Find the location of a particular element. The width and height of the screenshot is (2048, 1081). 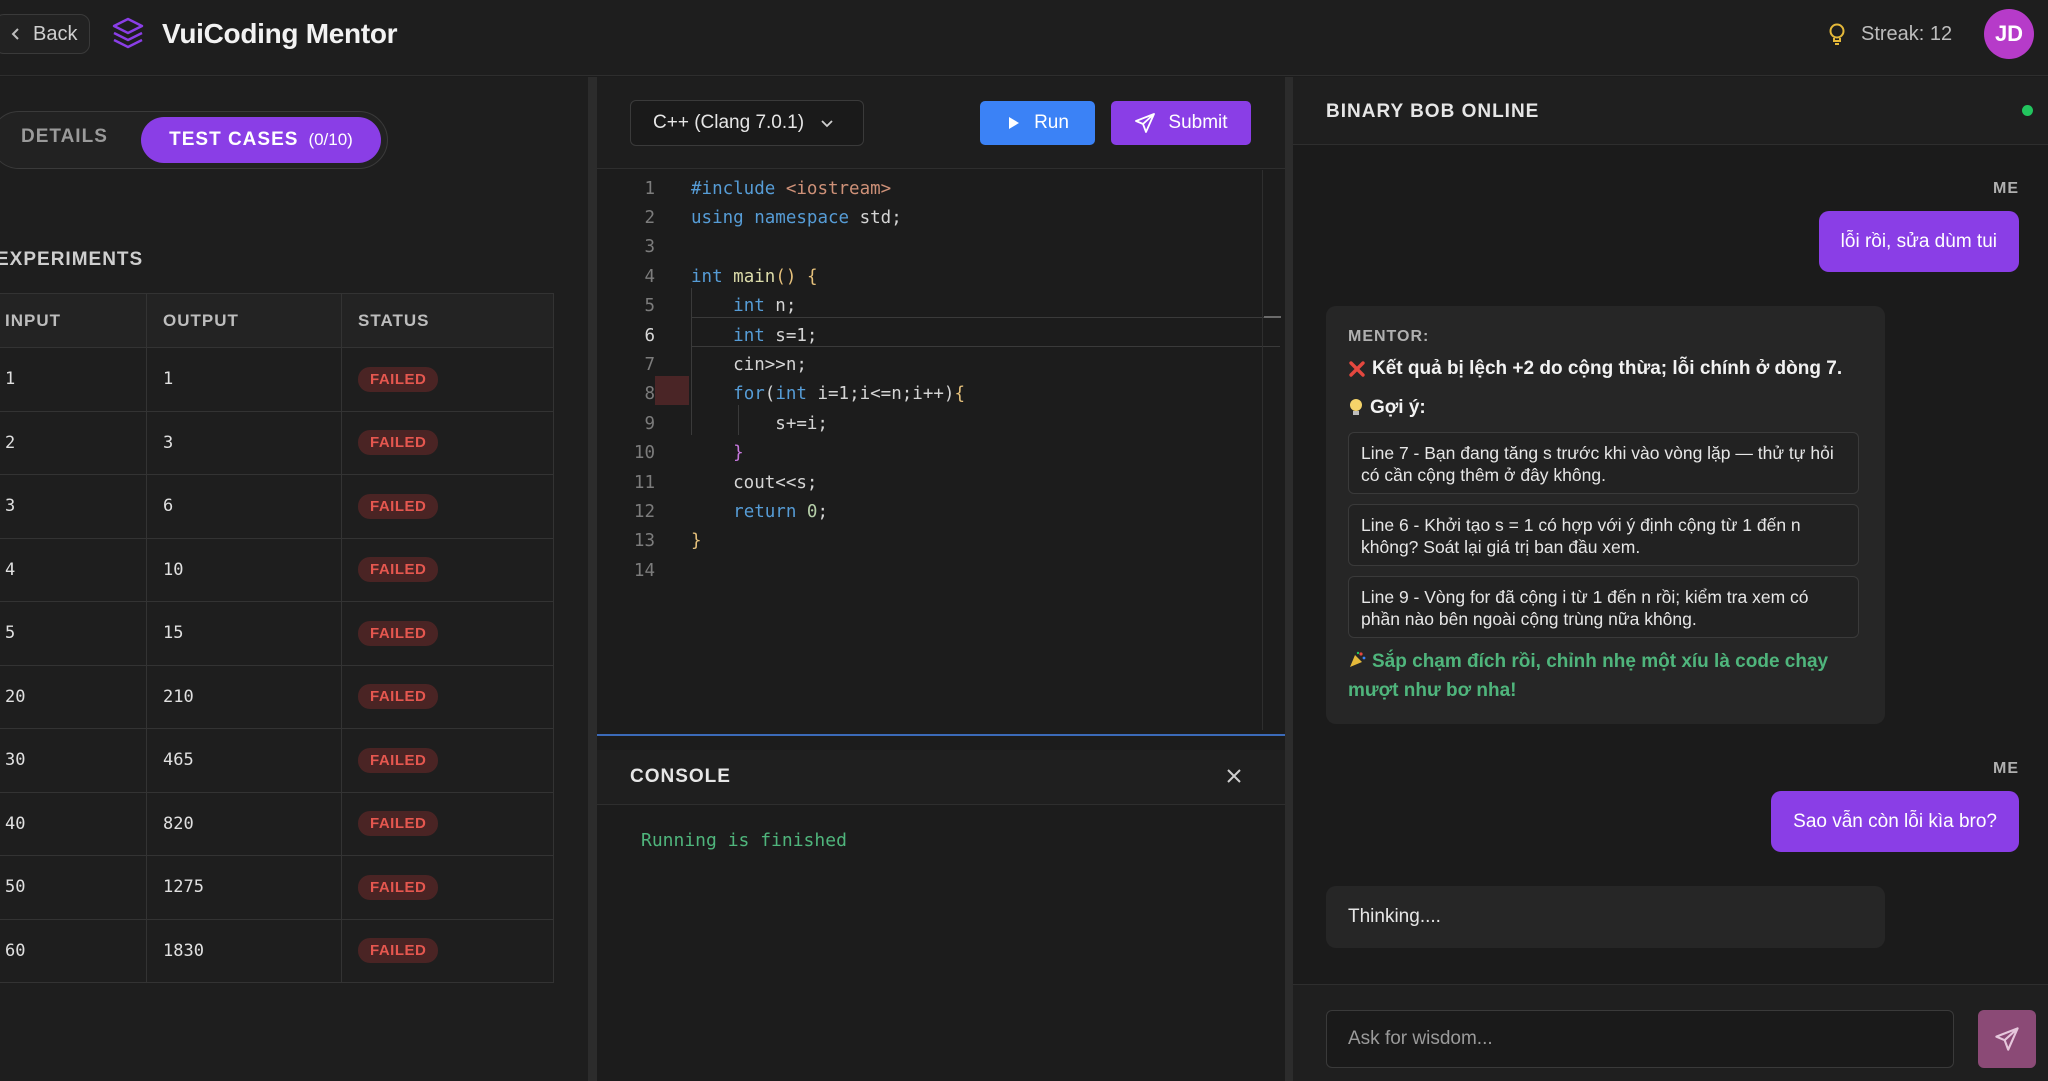

top-header: Back VuiCoding Mentor Streak: 12 JD is located at coordinates (1024, 38).